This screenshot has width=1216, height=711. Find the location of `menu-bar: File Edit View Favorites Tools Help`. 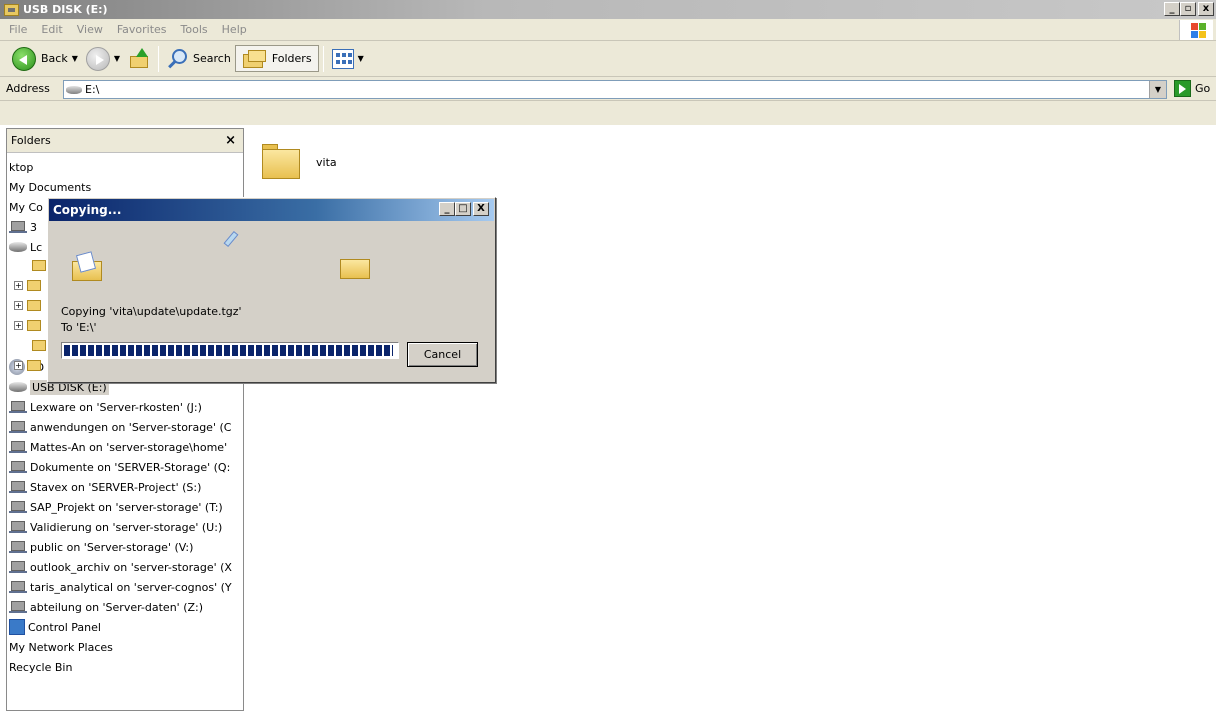

menu-bar: File Edit View Favorites Tools Help is located at coordinates (608, 30).